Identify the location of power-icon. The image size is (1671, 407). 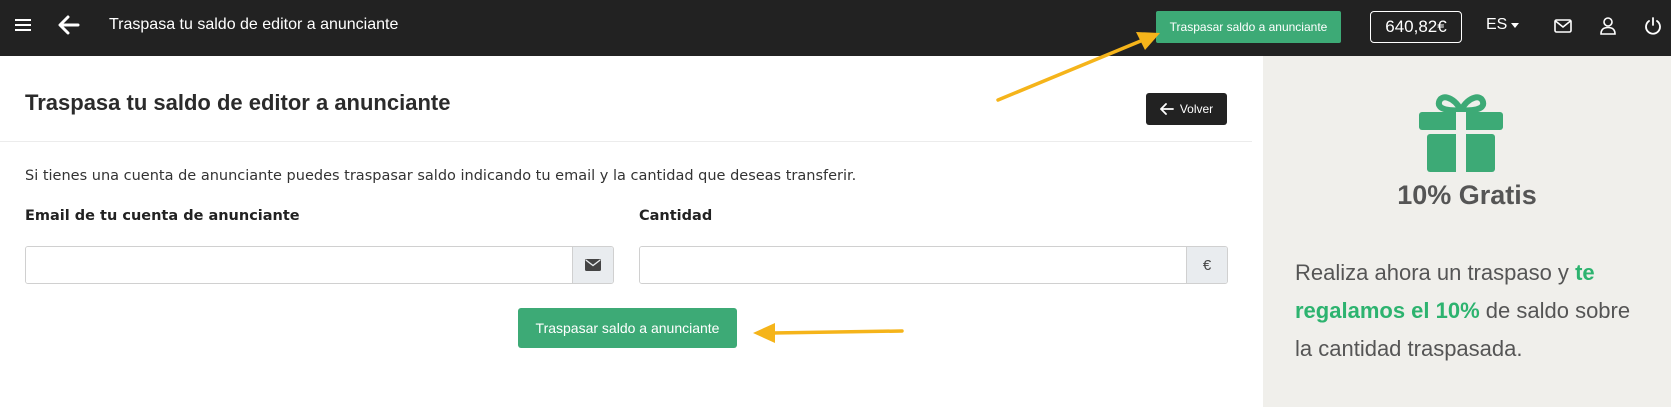
(1653, 26).